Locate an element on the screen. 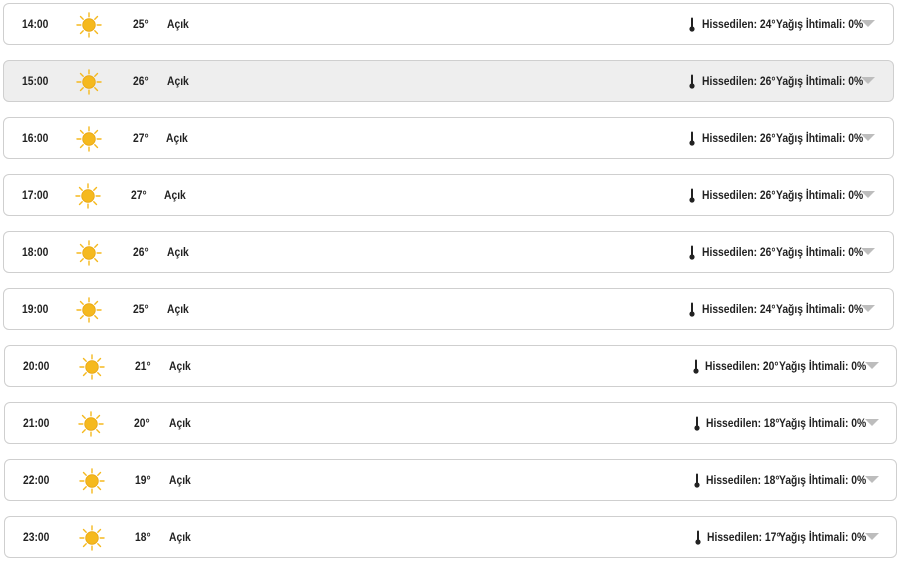  temperature: 21° is located at coordinates (143, 366).